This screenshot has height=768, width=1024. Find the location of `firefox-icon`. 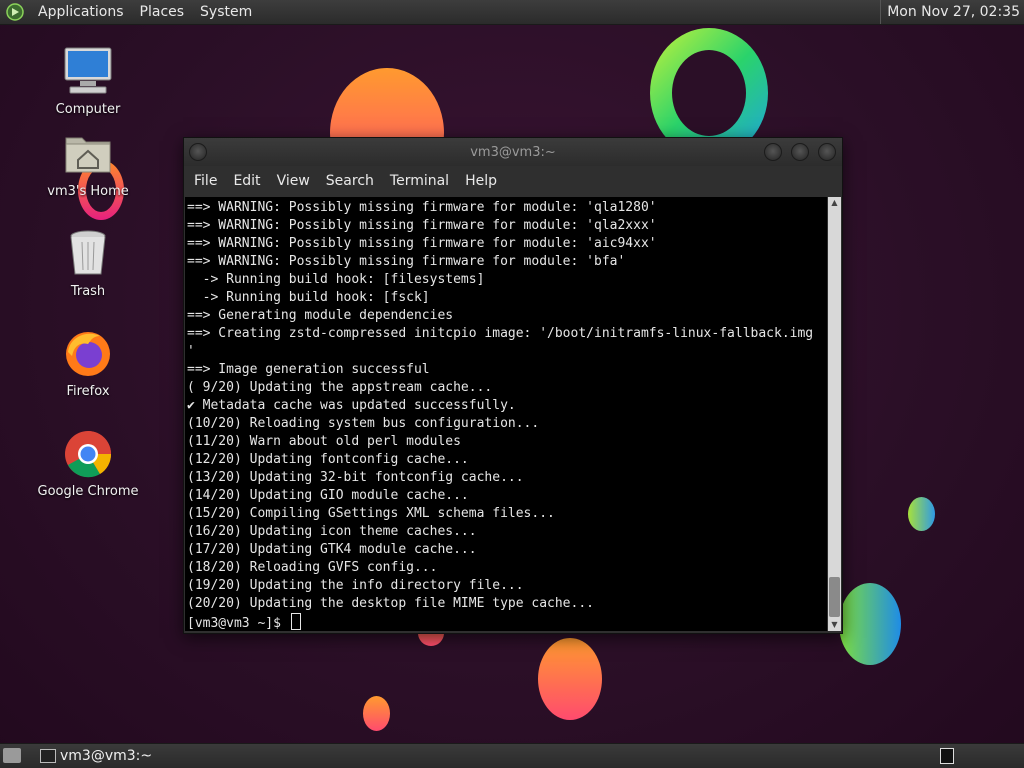

firefox-icon is located at coordinates (88, 354).